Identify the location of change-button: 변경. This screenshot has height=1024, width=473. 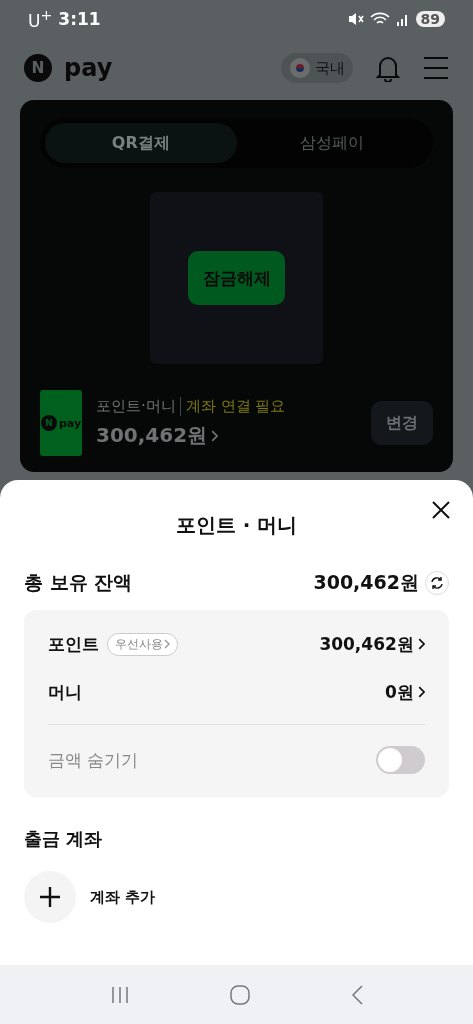
(402, 423).